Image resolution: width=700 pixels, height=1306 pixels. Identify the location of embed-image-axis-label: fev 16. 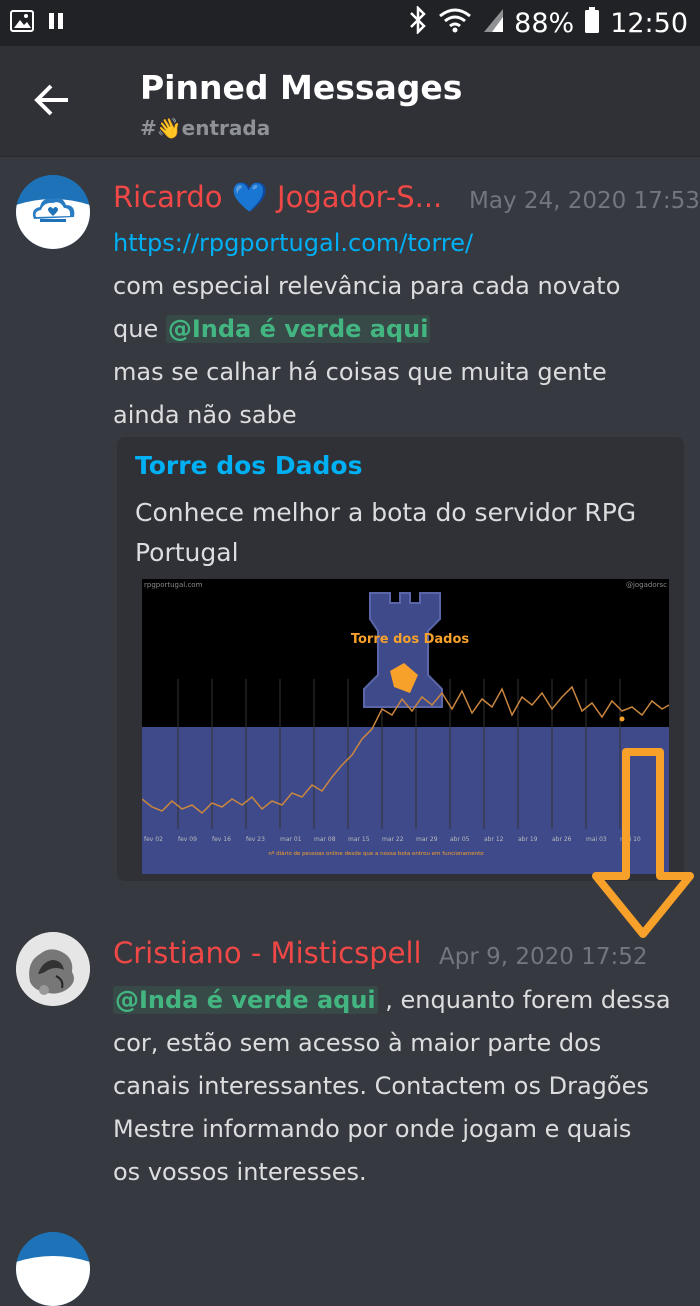
(221, 839).